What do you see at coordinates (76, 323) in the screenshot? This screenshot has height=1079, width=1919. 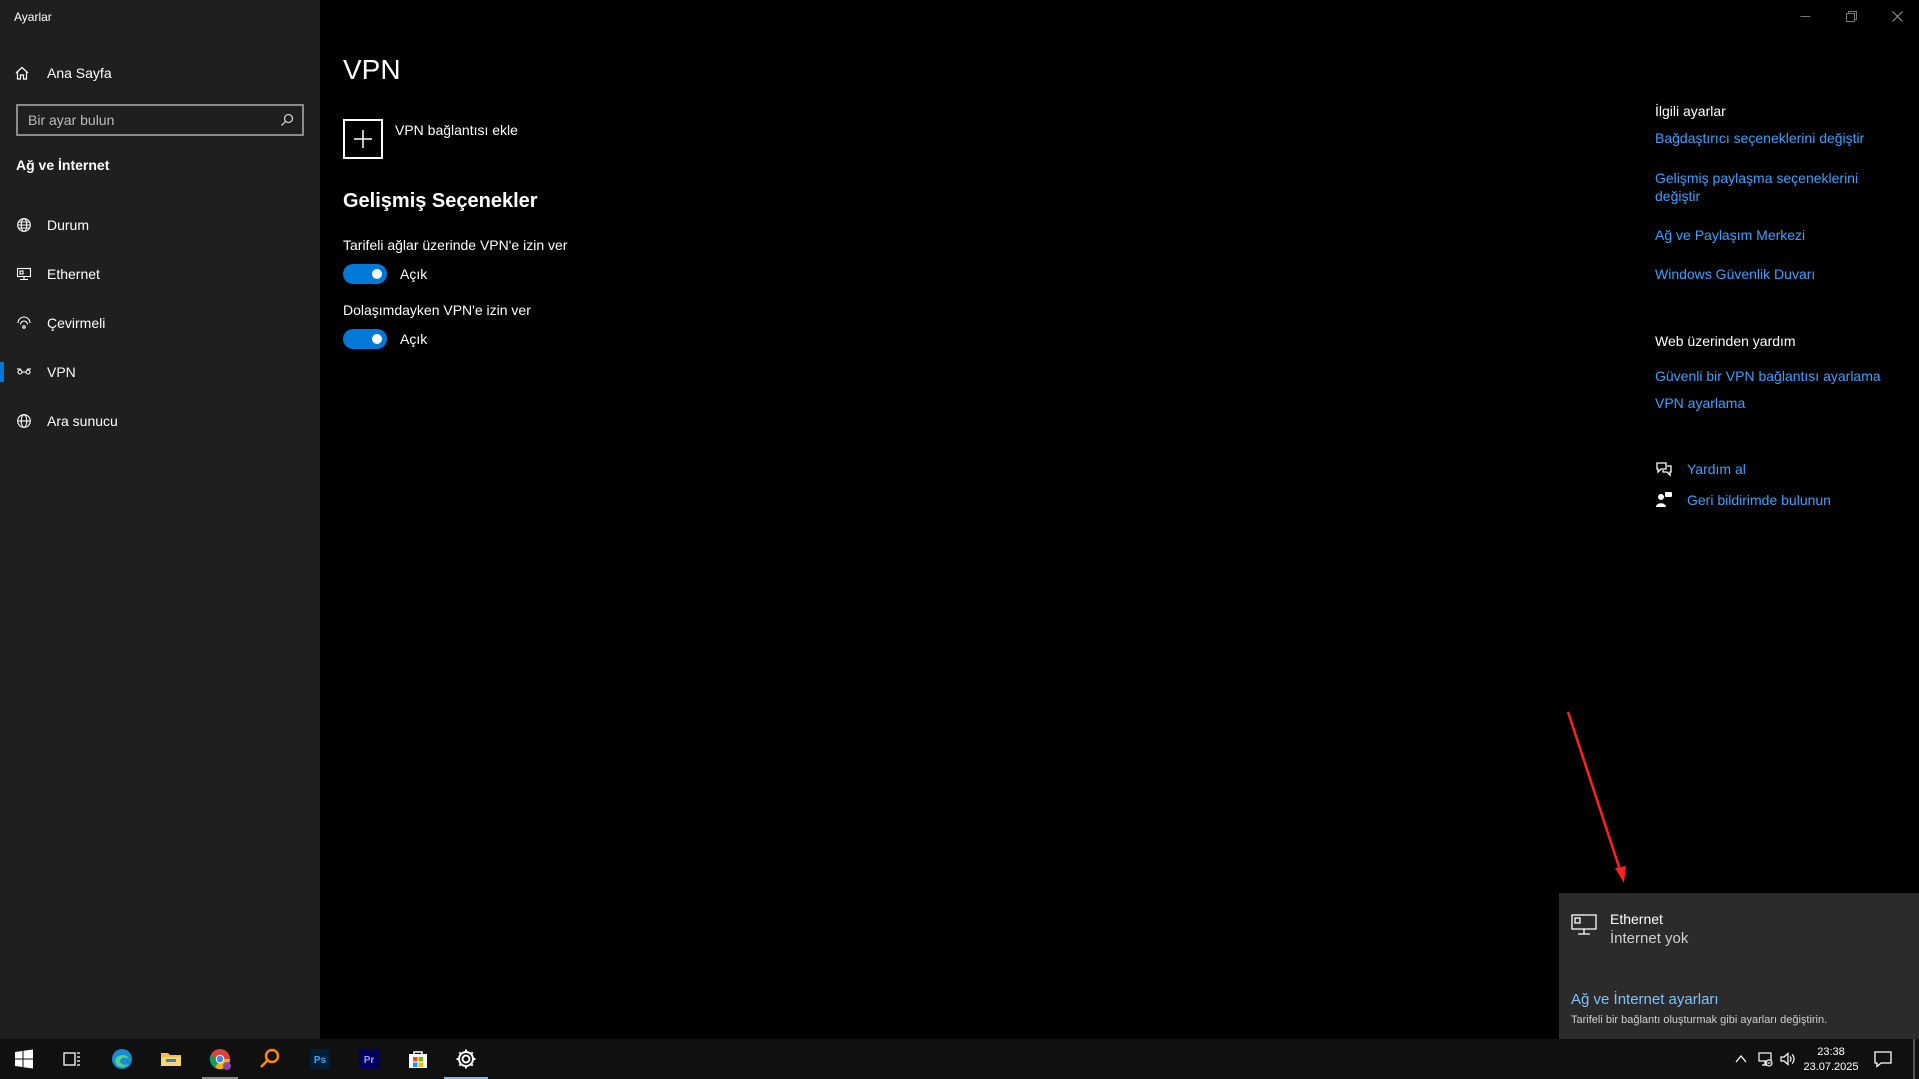 I see `sidebar-item-label: Çevirmeli` at bounding box center [76, 323].